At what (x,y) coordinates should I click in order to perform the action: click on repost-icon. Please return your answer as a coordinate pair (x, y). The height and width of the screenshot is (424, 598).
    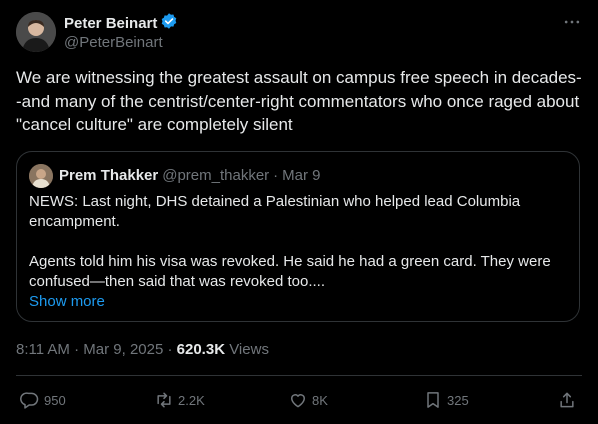
    Looking at the image, I should click on (164, 400).